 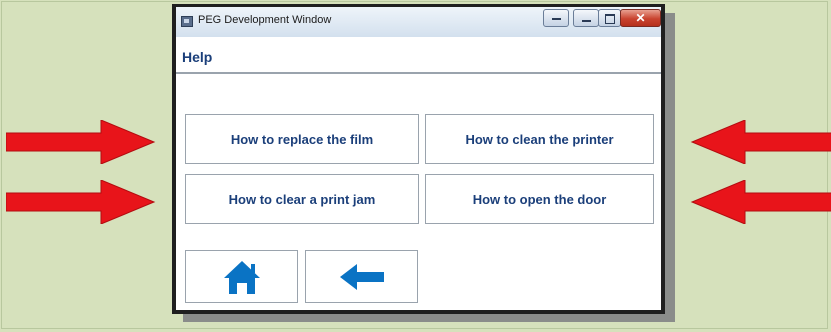 I want to click on header-divider, so click(x=418, y=73).